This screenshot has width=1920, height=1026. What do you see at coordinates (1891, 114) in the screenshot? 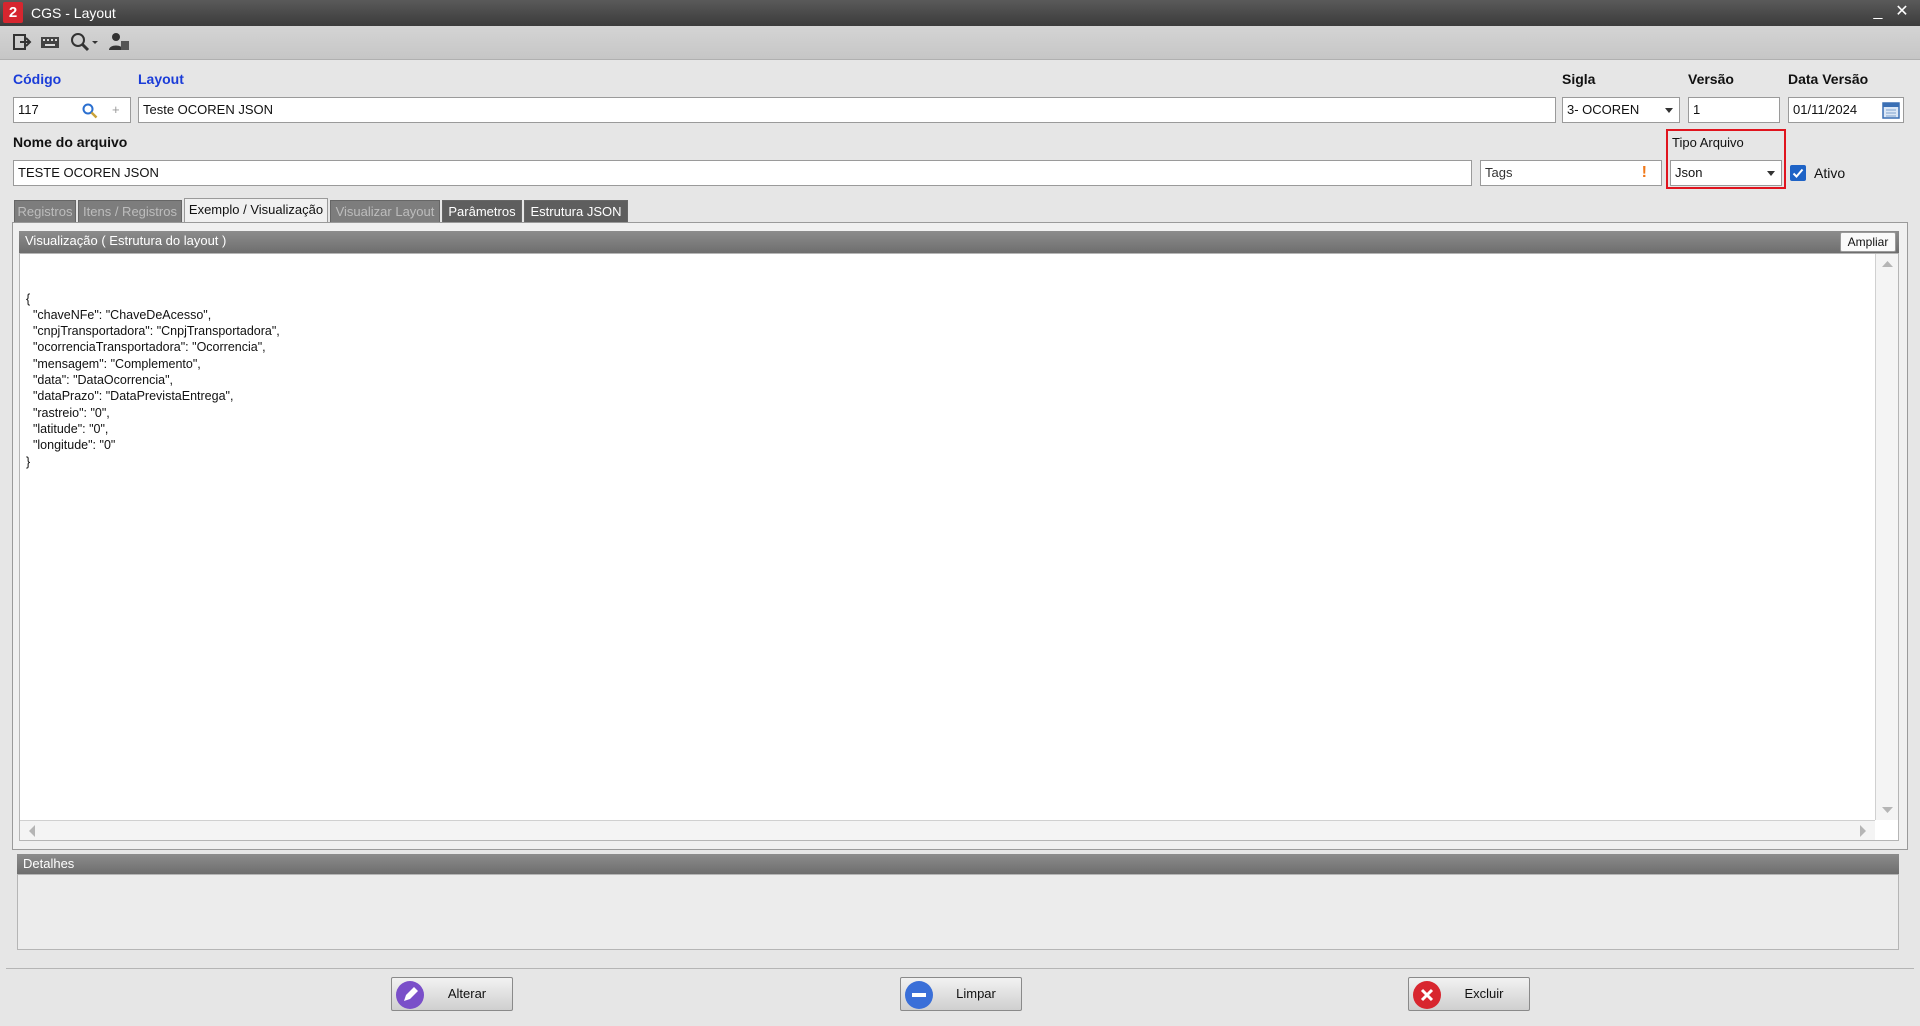
I see `calendar-icon` at bounding box center [1891, 114].